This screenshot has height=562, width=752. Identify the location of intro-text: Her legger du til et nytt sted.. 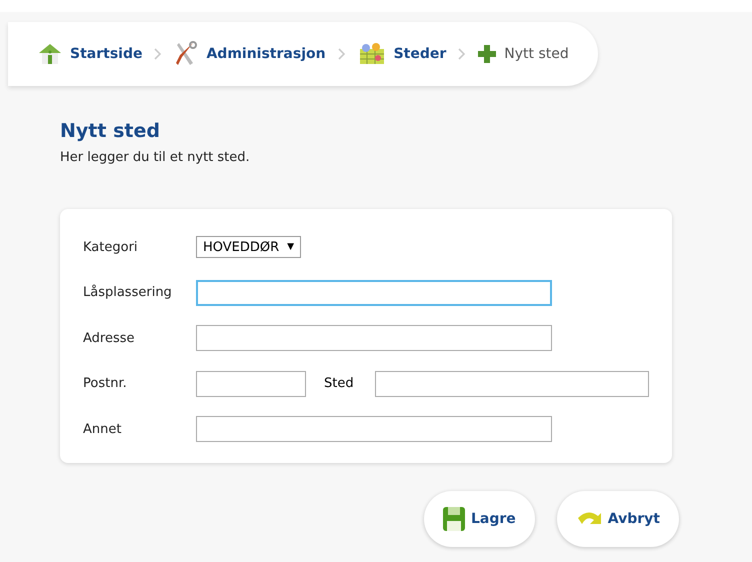
(155, 157).